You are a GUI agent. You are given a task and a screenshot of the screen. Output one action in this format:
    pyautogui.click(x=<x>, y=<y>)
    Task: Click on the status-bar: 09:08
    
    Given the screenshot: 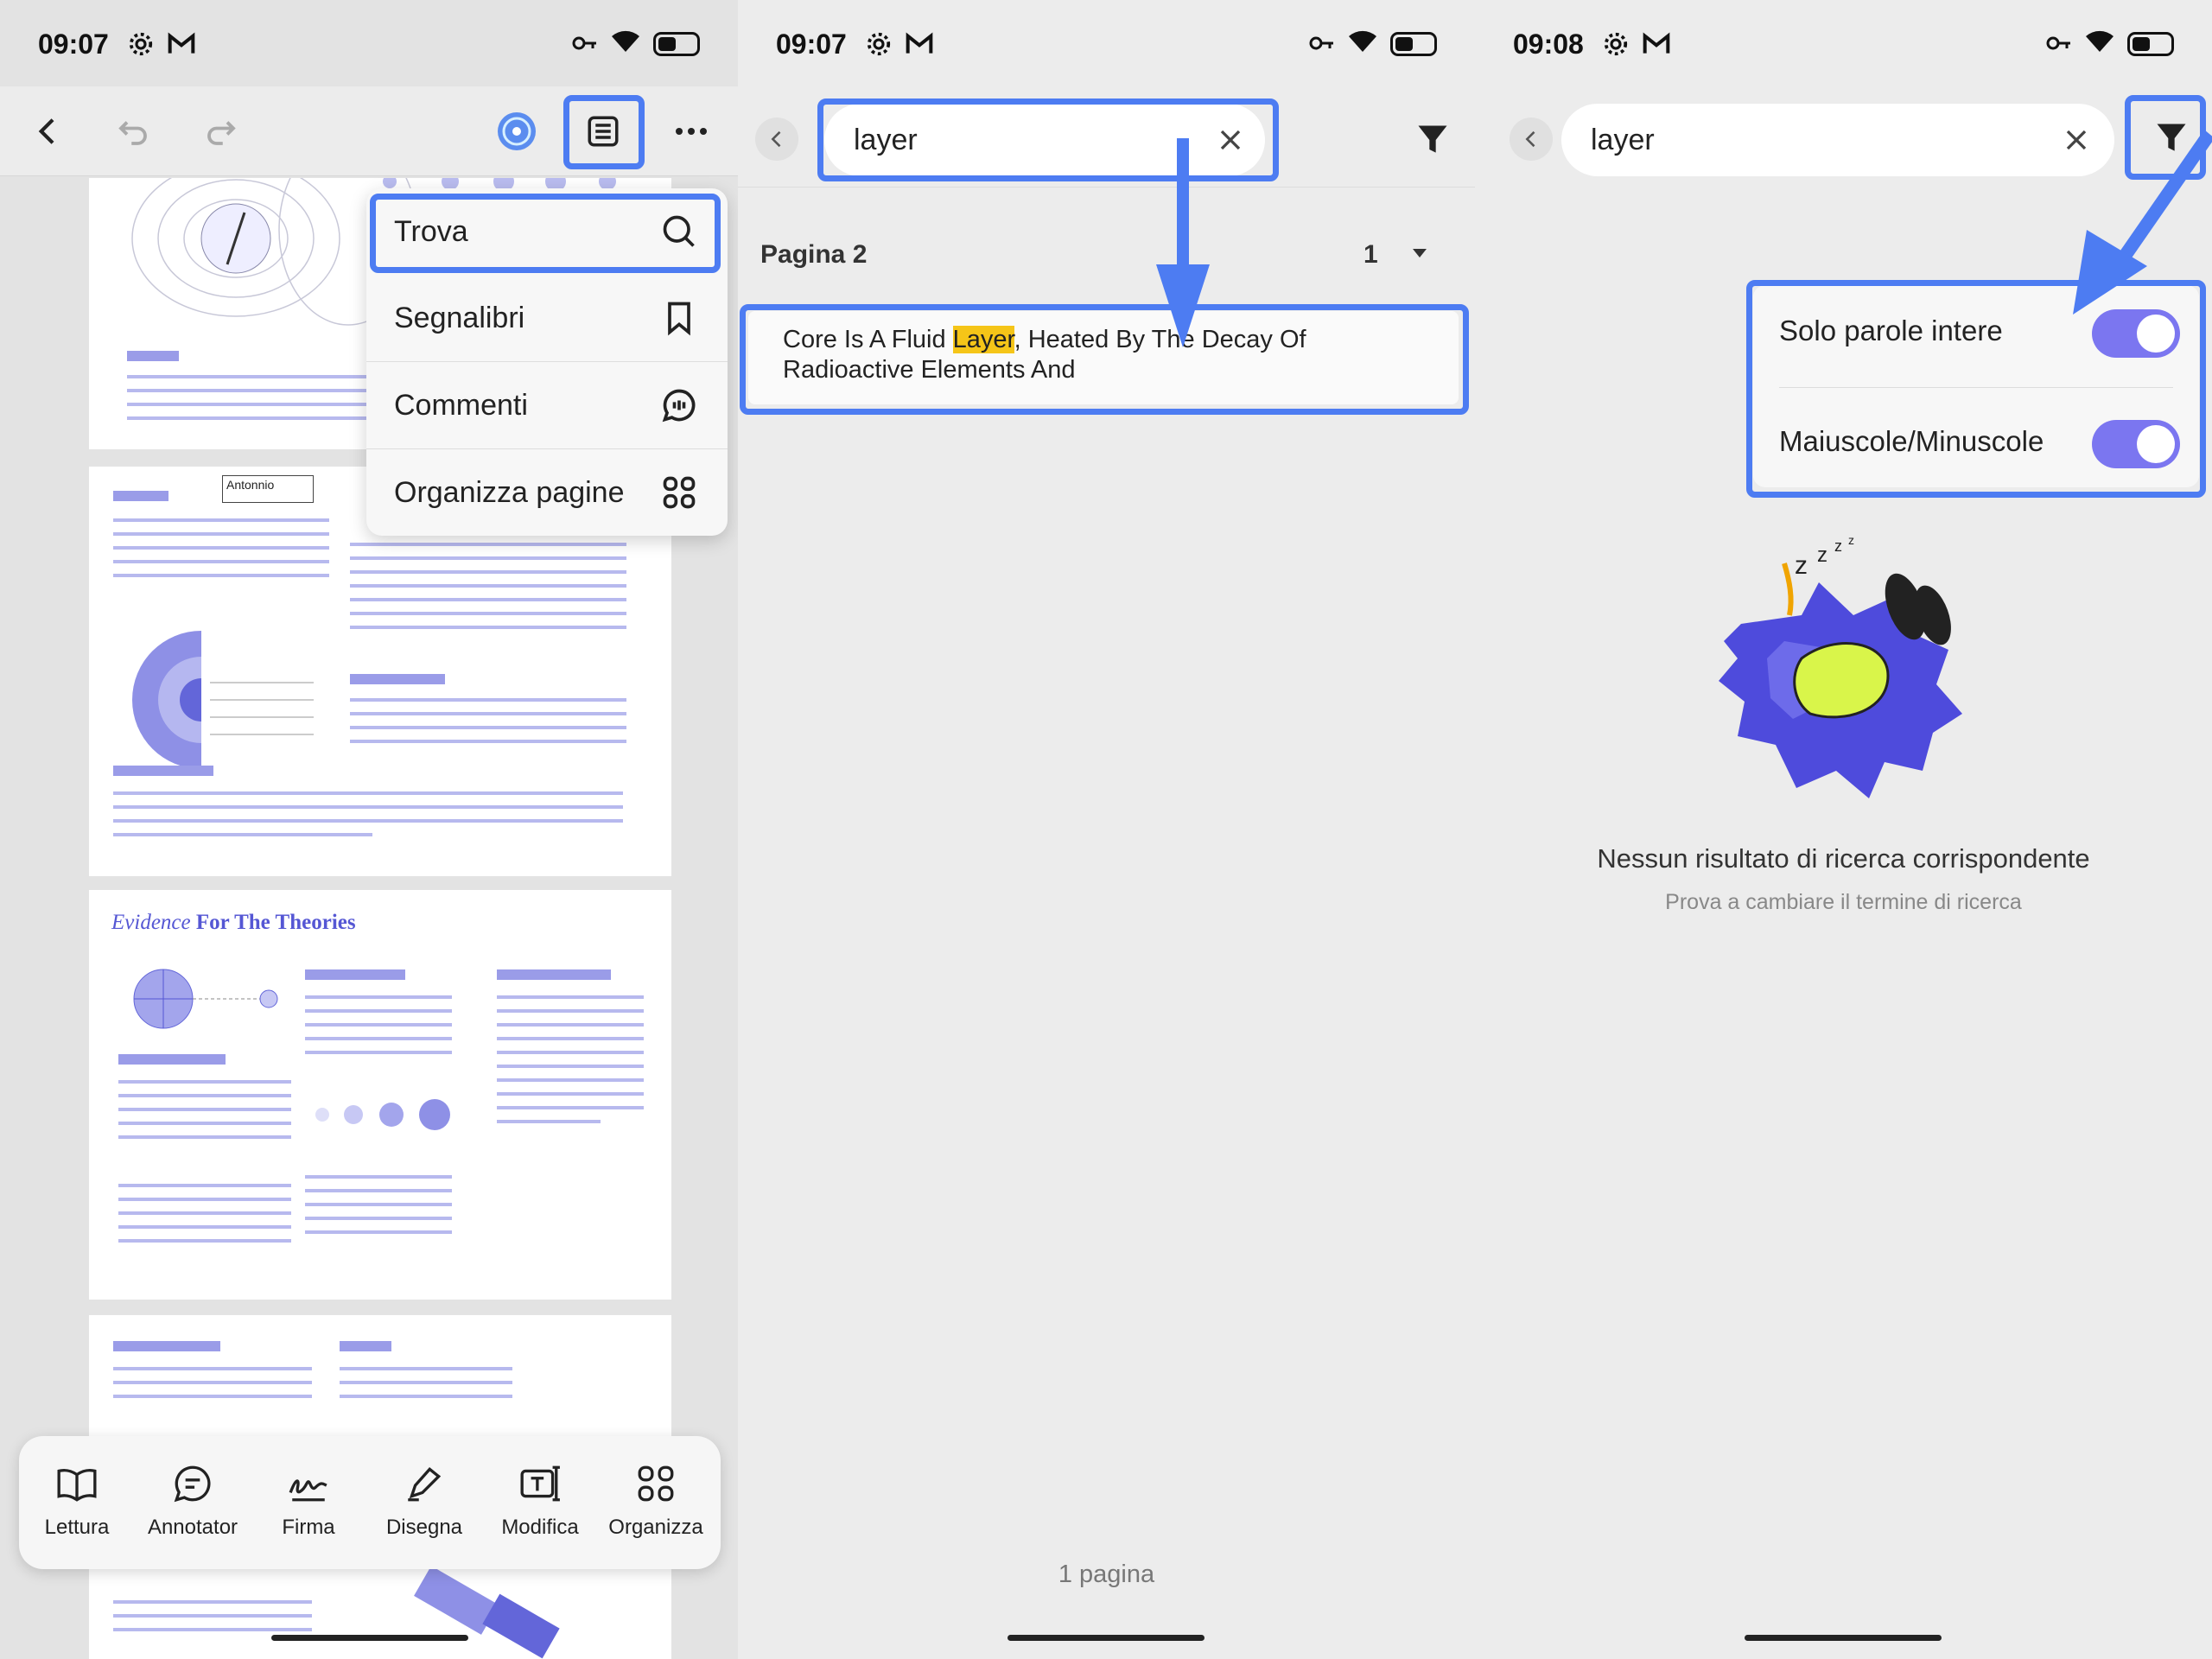 What is the action you would take?
    pyautogui.click(x=1843, y=44)
    